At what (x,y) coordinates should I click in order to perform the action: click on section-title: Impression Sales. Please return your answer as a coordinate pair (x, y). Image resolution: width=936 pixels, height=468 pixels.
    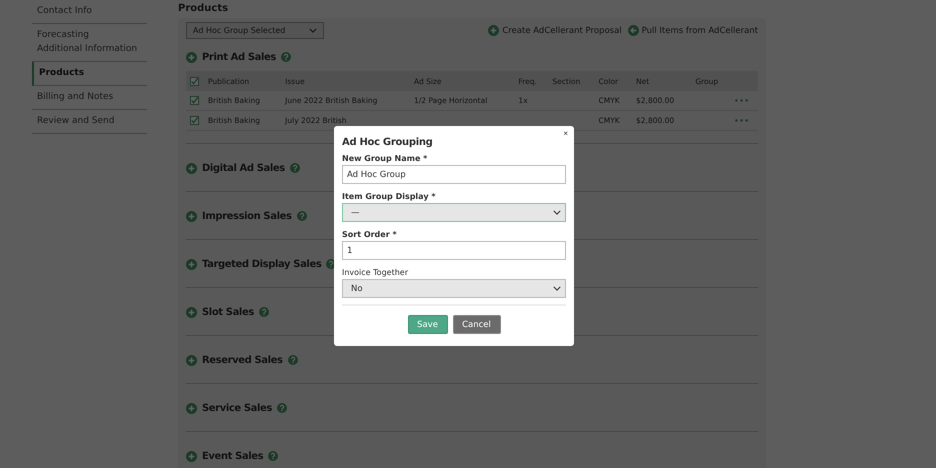
    Looking at the image, I should click on (247, 216).